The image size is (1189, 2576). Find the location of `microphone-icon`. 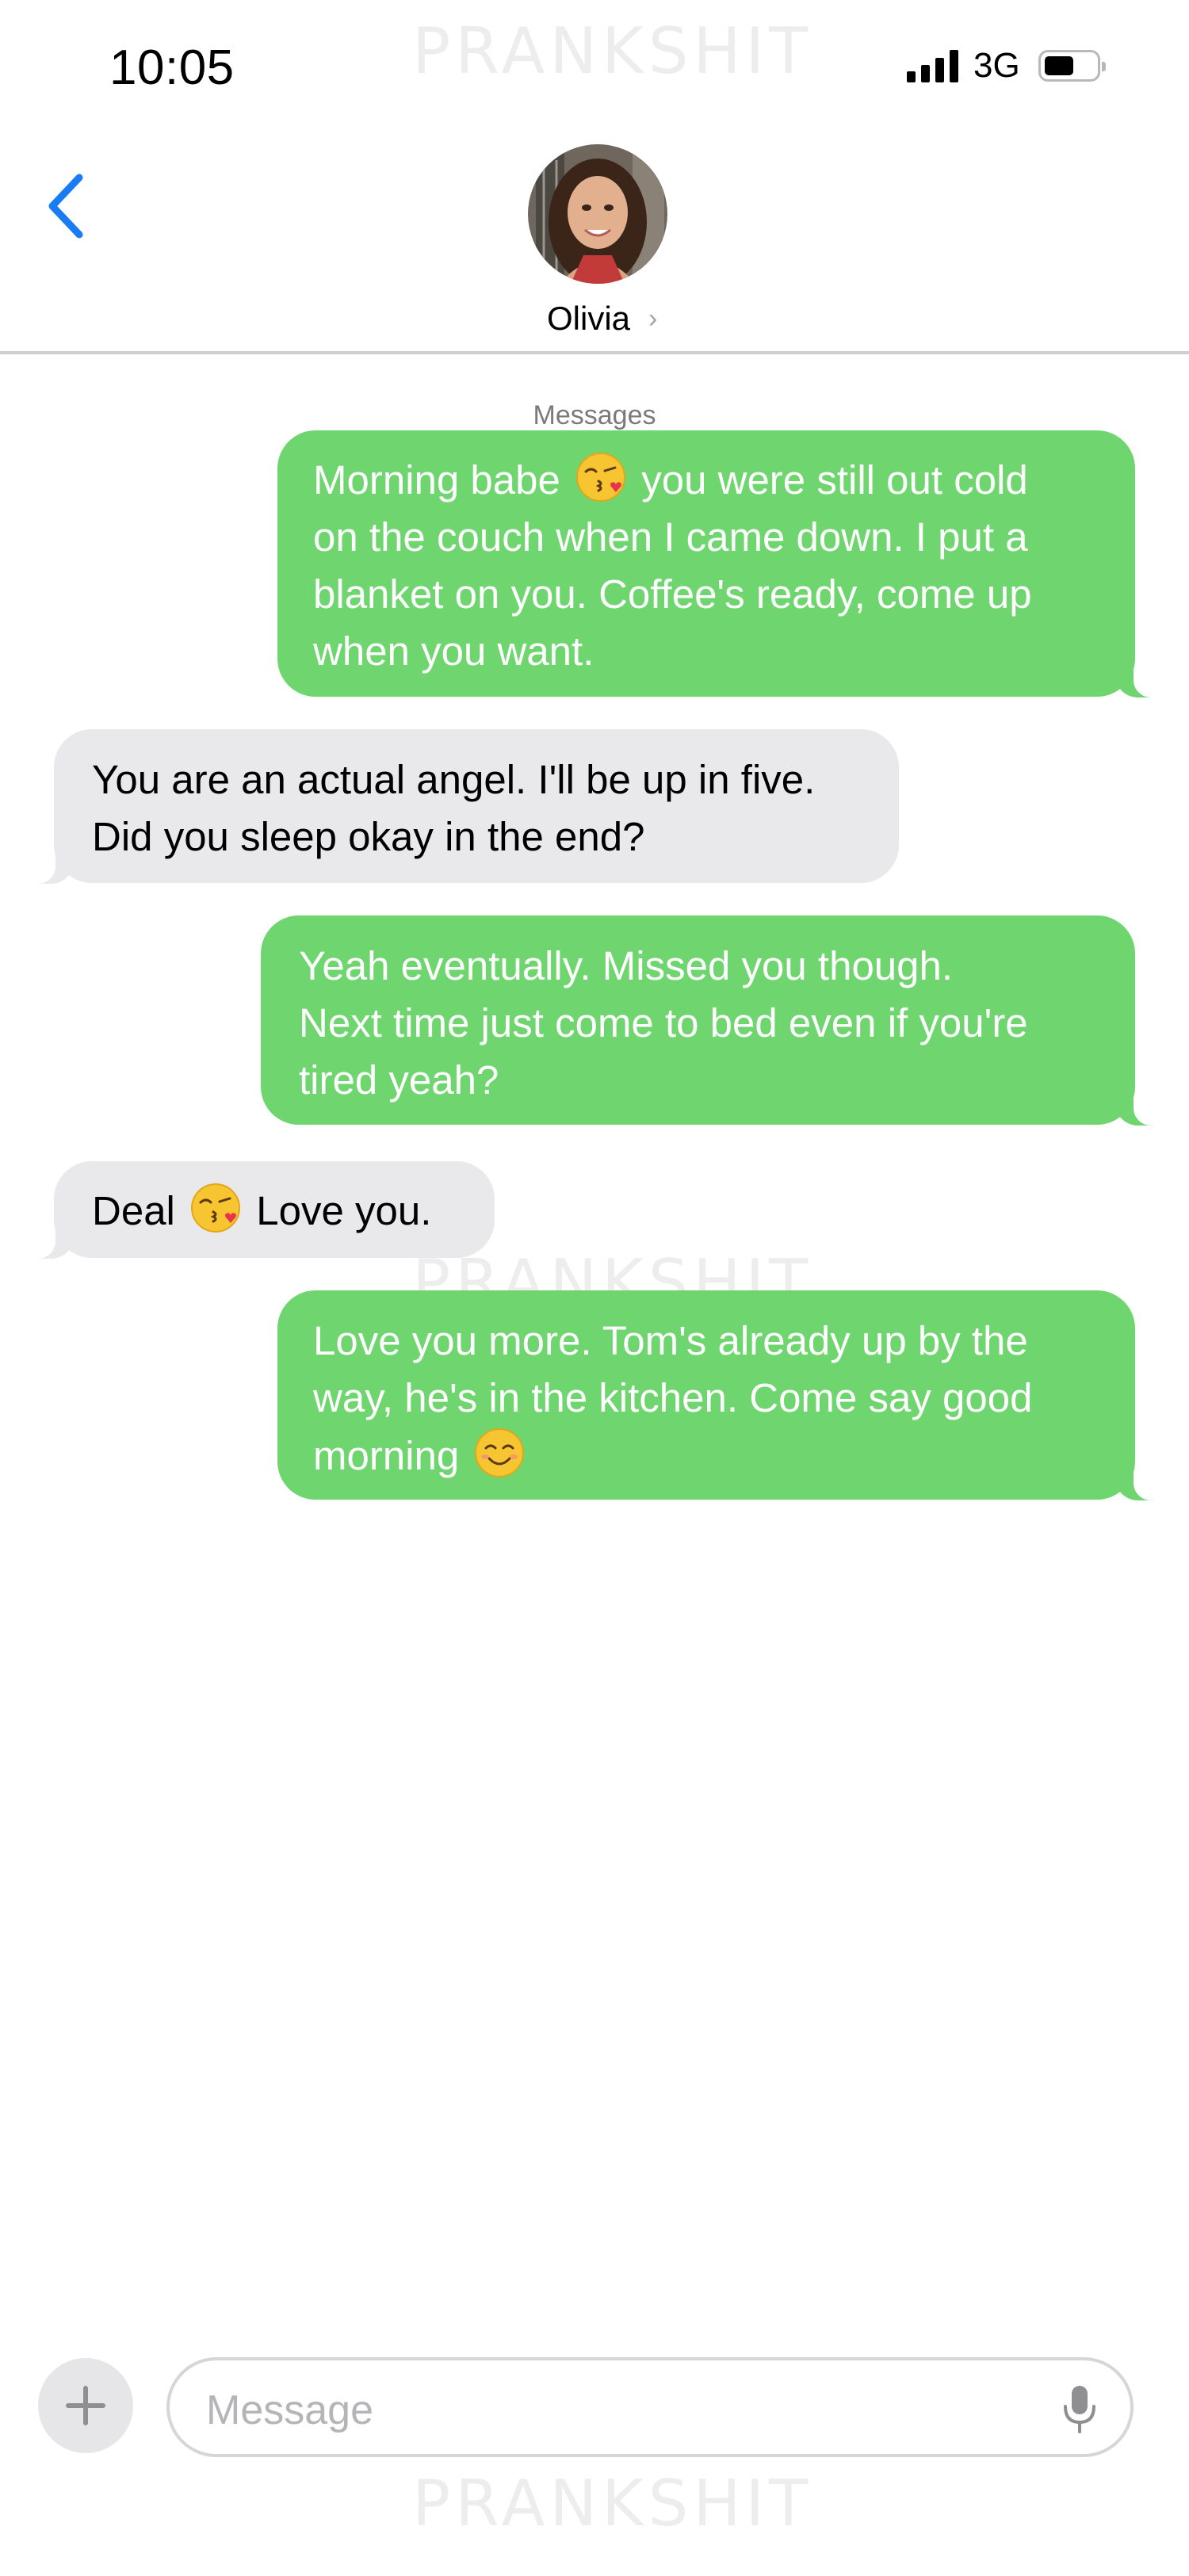

microphone-icon is located at coordinates (1079, 2408).